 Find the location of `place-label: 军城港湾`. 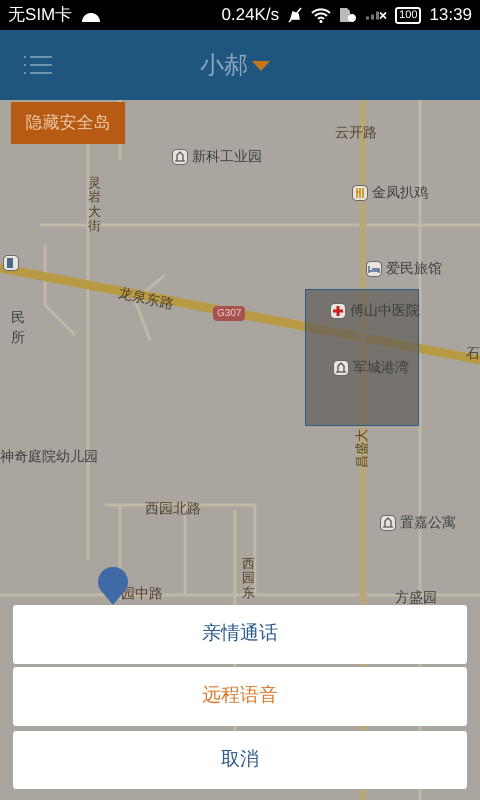

place-label: 军城港湾 is located at coordinates (381, 367).